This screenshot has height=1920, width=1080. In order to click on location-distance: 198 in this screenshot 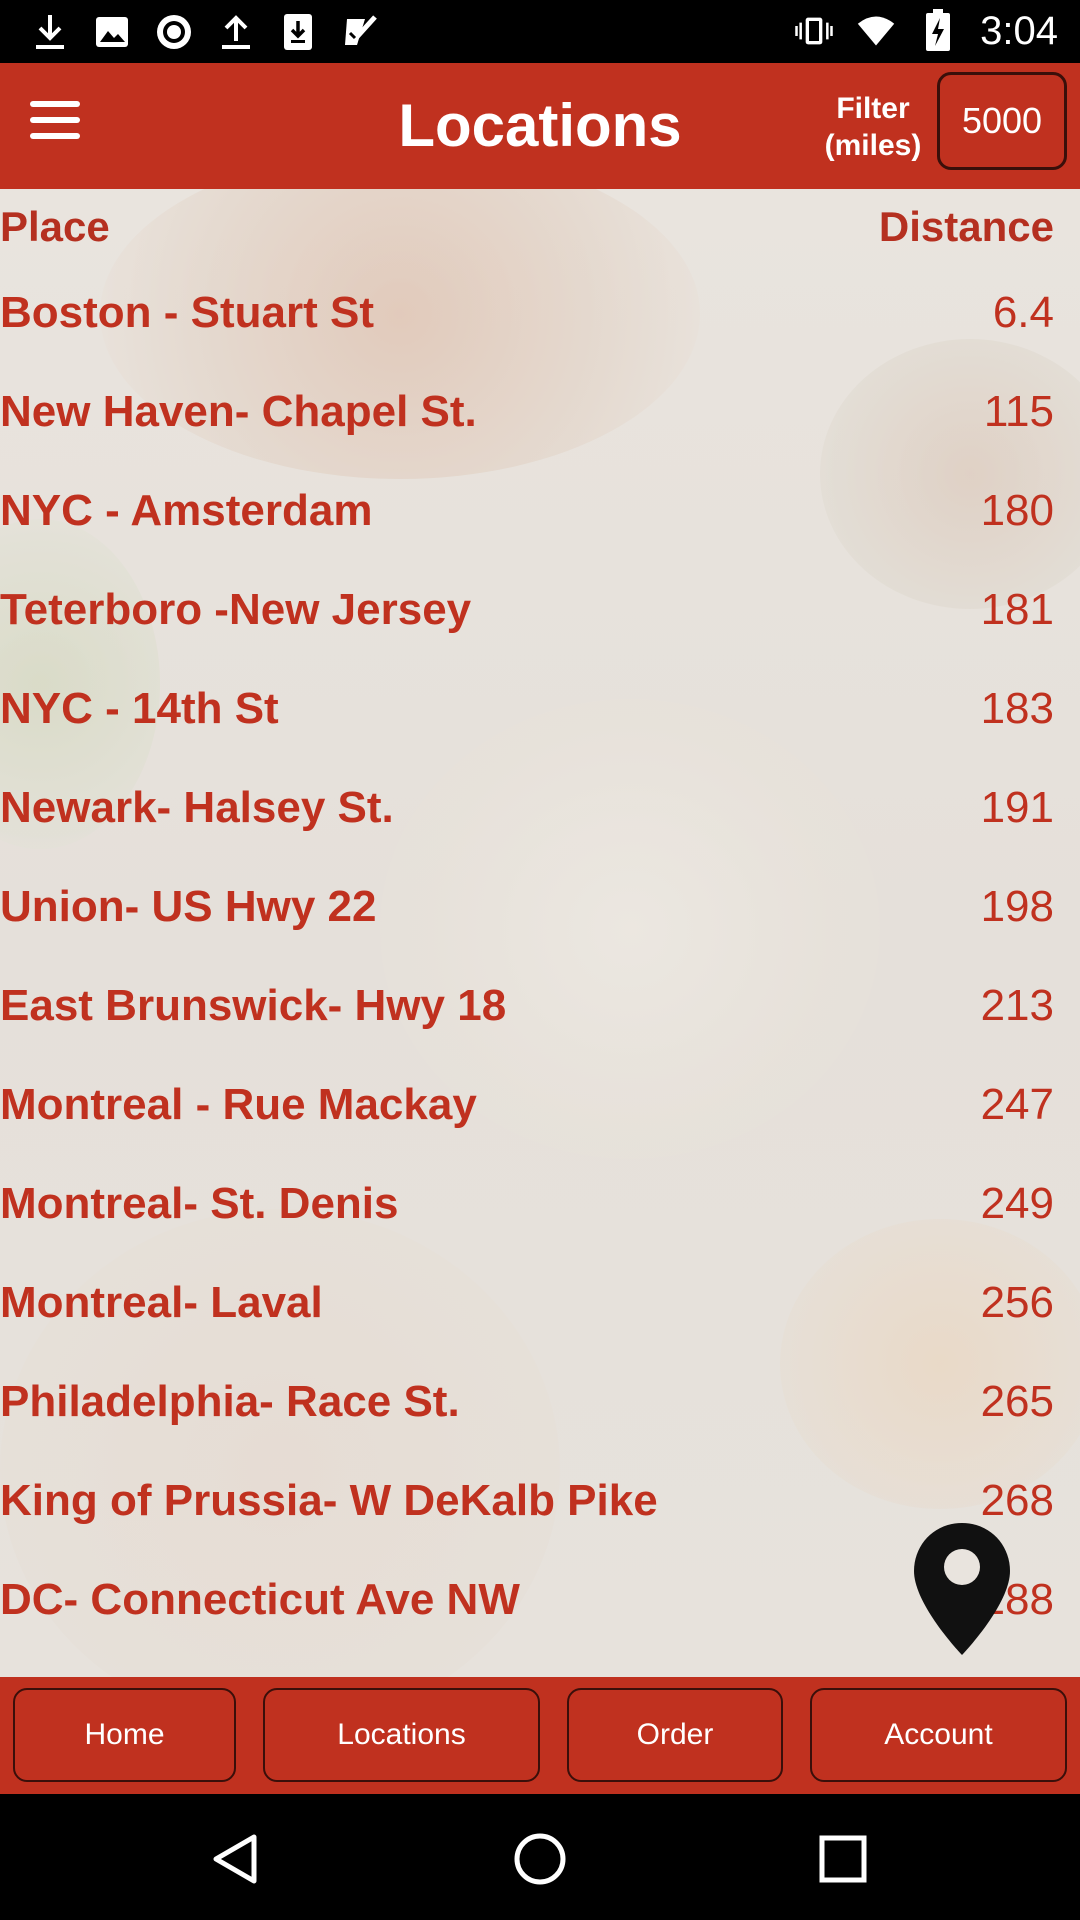, I will do `click(1017, 906)`.